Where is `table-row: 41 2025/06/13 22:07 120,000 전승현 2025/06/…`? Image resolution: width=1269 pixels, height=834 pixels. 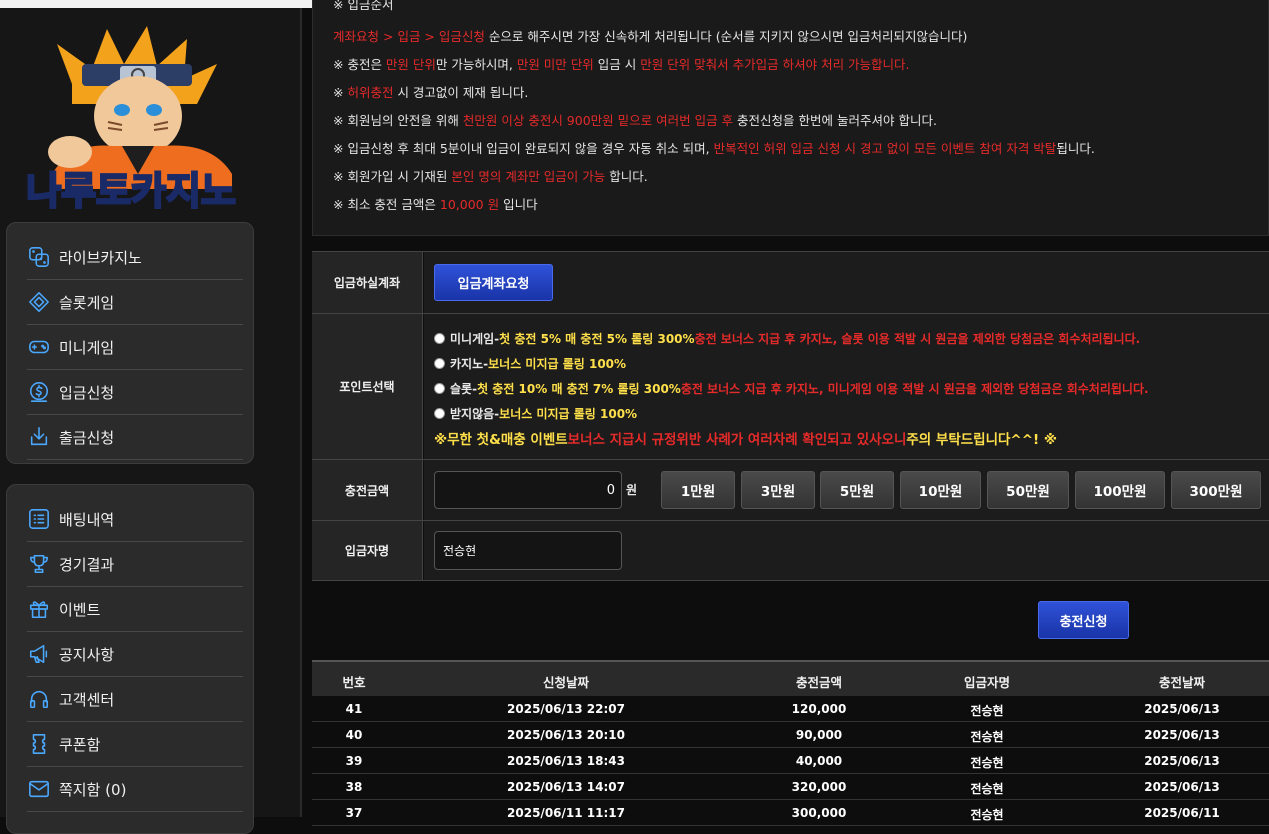 table-row: 41 2025/06/13 22:07 120,000 전승현 2025/06/… is located at coordinates (790, 709).